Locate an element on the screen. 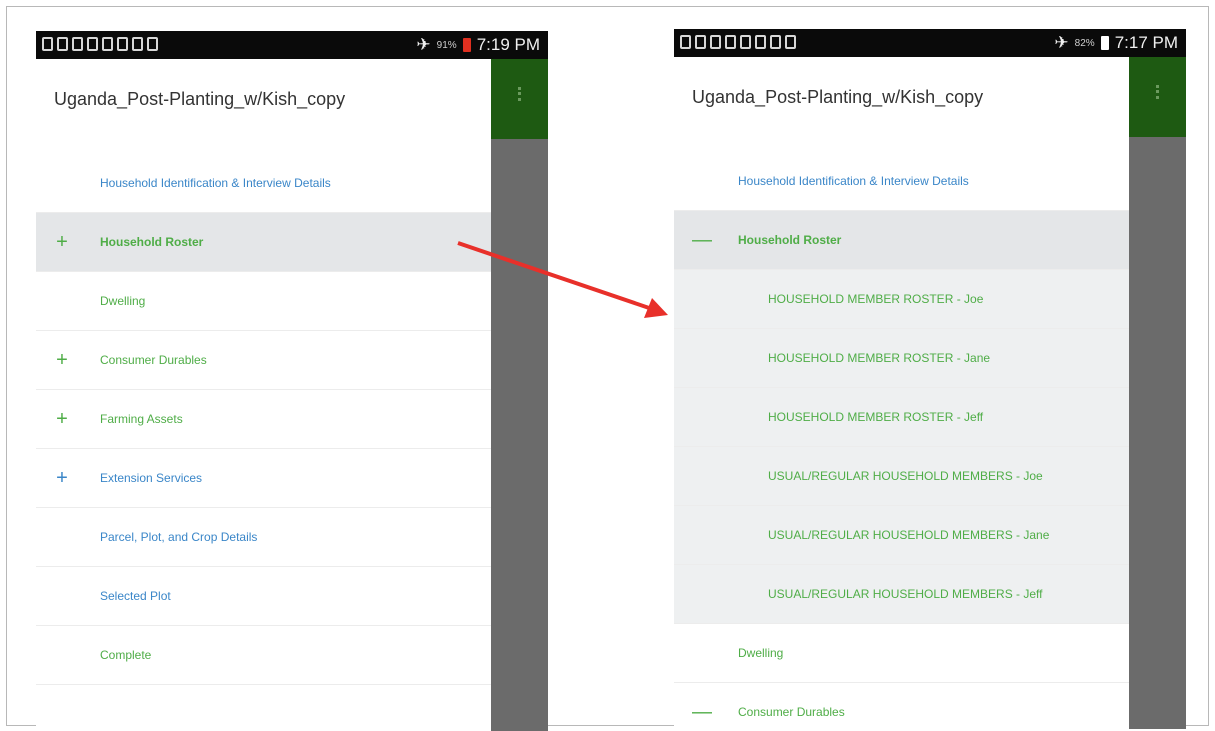  clock: 7:17 PM is located at coordinates (1146, 42).